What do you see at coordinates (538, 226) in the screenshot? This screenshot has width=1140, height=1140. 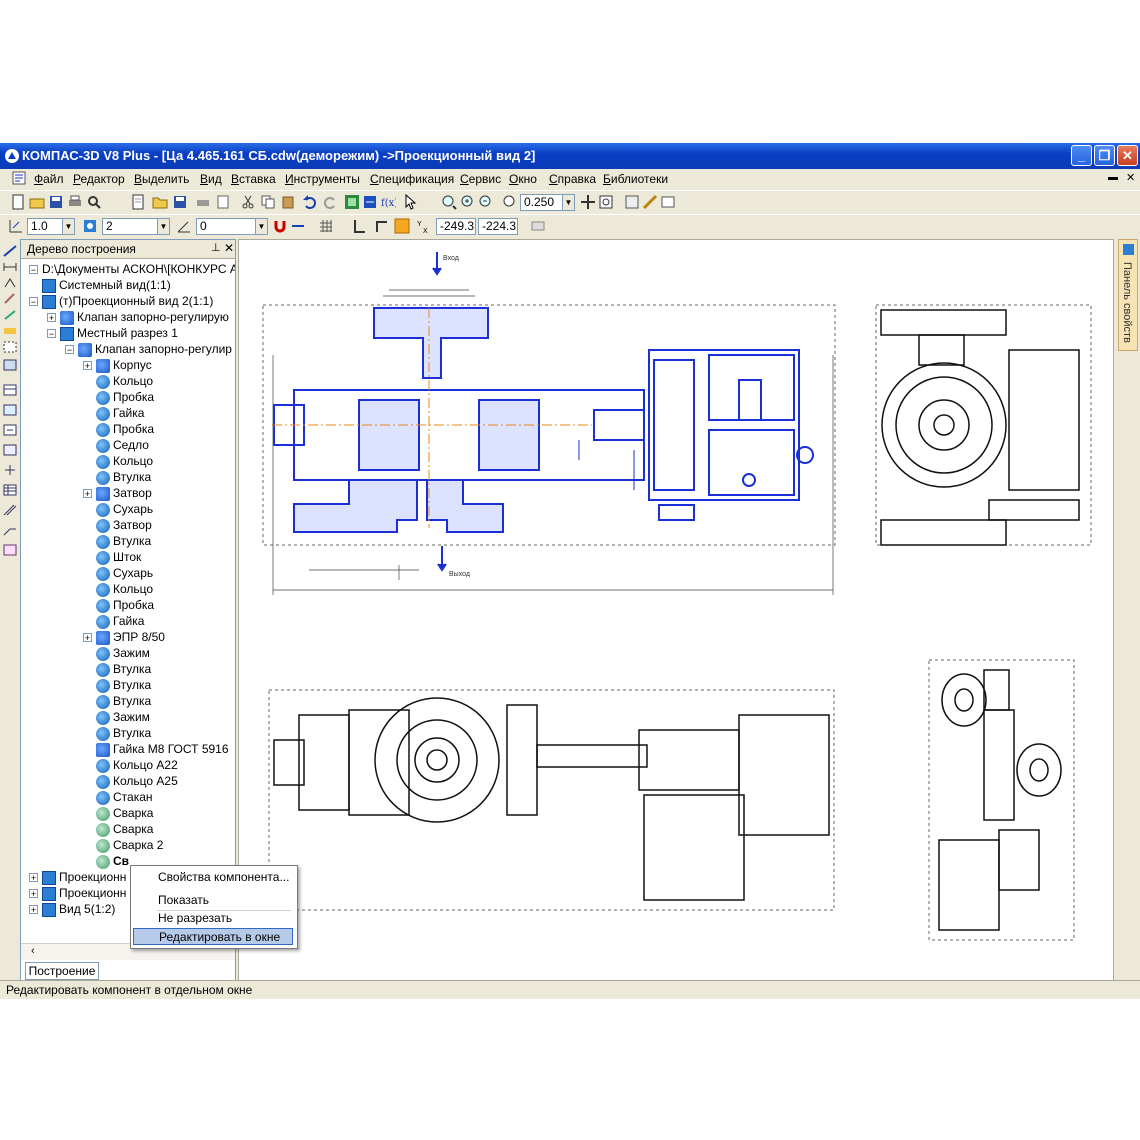 I see `filter-icon` at bounding box center [538, 226].